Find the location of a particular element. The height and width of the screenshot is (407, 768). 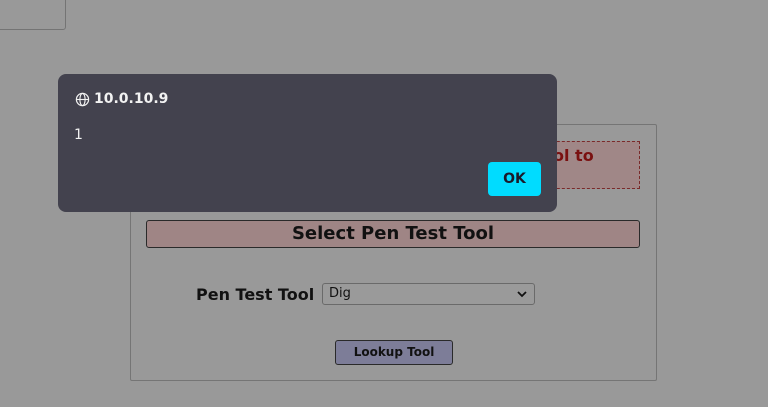

globe-icon is located at coordinates (82, 99).